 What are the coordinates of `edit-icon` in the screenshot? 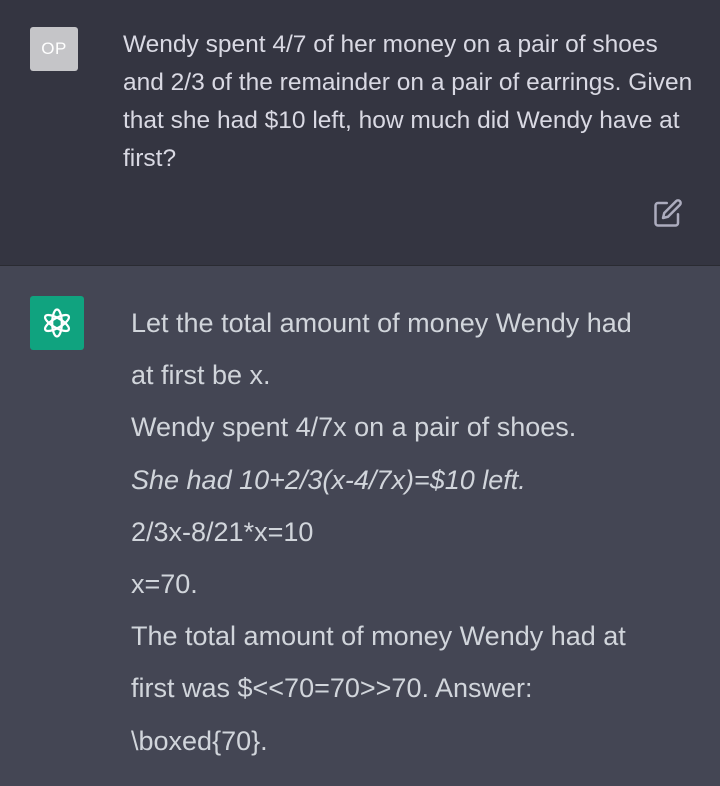 It's located at (668, 213).